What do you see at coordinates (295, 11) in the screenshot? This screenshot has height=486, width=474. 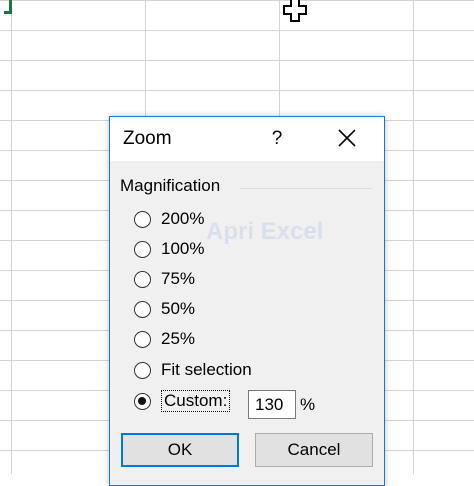 I see `cell-cursor-icon` at bounding box center [295, 11].